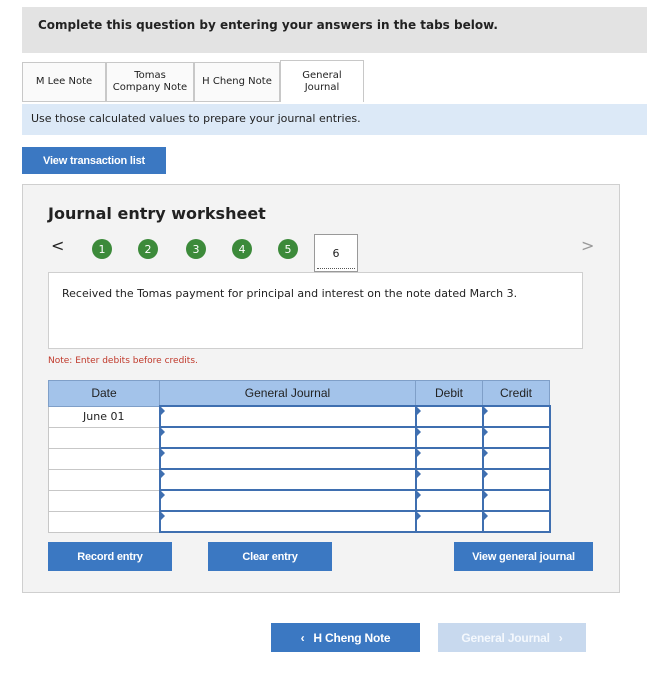 This screenshot has height=688, width=647. I want to click on tab-tomas-company-note: Tomas Company Note, so click(150, 82).